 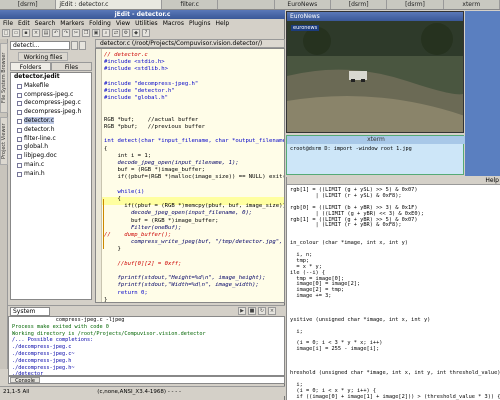 I want to click on window-title: jEdit - detector.c, so click(x=142, y=14).